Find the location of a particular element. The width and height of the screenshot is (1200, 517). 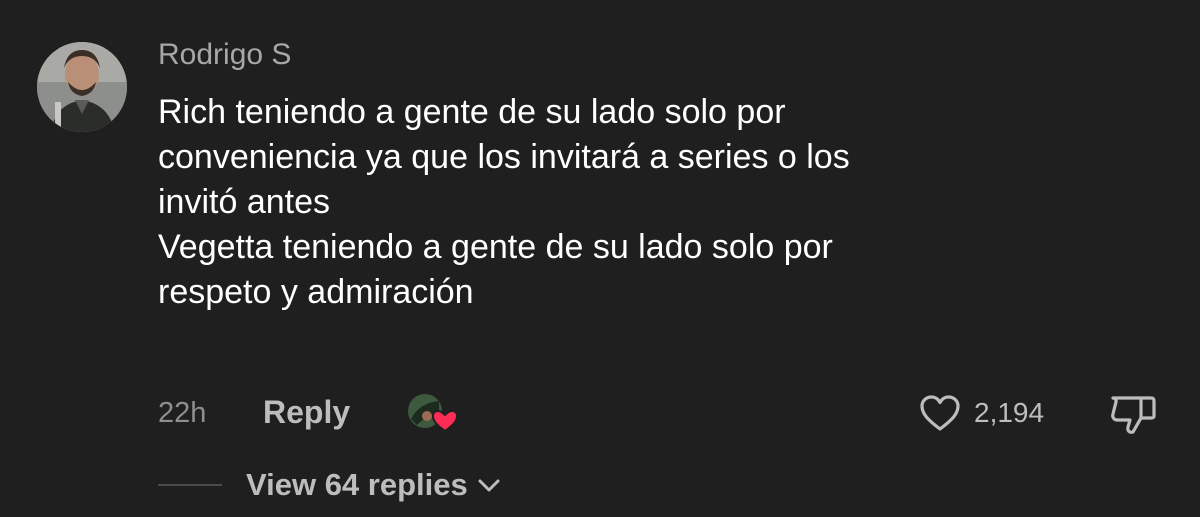

comment-timestamp: 22h is located at coordinates (182, 413).